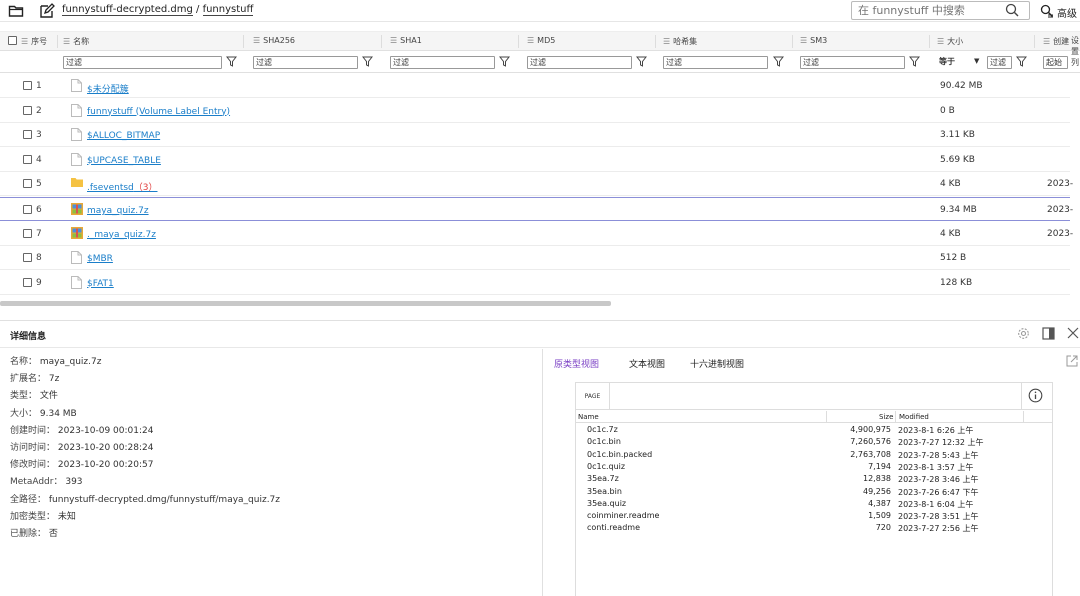 This screenshot has width=1080, height=596. Describe the element at coordinates (535, 135) in the screenshot. I see `table-row: 3 $ALLOC_BITMAP 3.11 KB` at that location.